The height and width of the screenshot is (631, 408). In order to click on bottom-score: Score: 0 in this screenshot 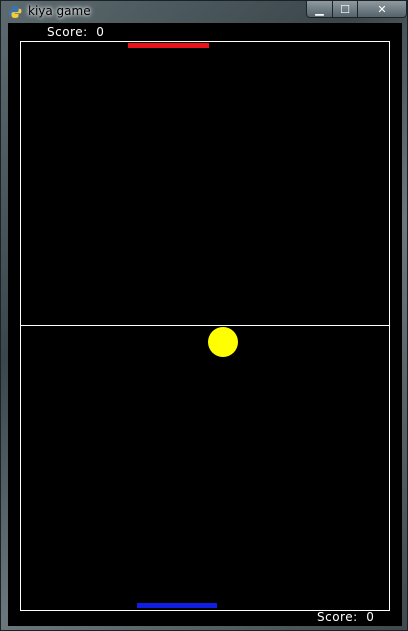, I will do `click(345, 617)`.